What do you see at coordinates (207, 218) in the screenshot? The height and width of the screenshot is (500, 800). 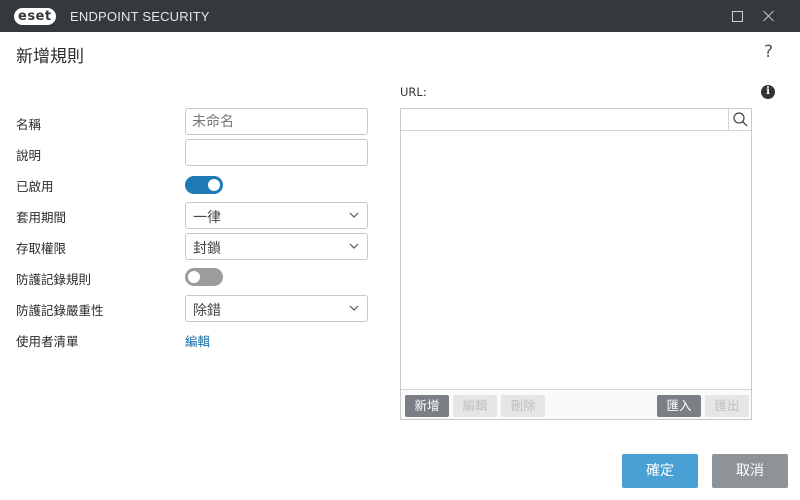 I see `period-value: 一律` at bounding box center [207, 218].